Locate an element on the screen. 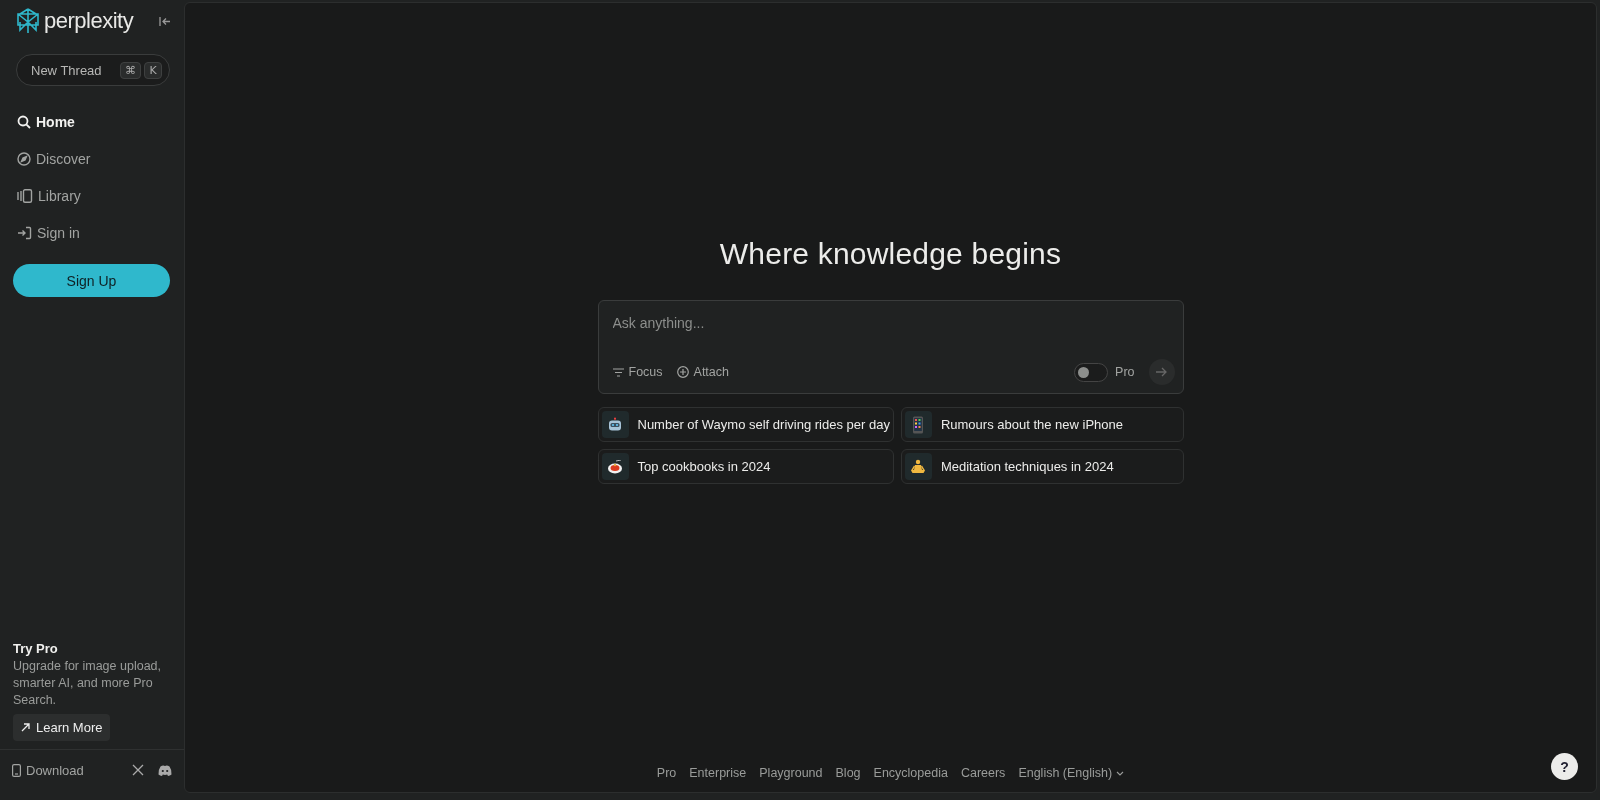 The width and height of the screenshot is (1600, 800). suggestion-button: Number of Waymo self driving rides per day is located at coordinates (745, 424).